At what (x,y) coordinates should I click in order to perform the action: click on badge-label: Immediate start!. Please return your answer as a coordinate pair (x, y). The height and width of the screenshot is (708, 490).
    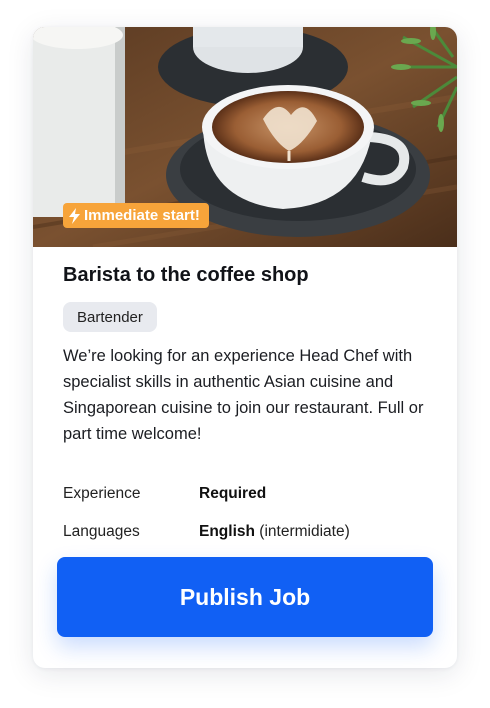
    Looking at the image, I should click on (142, 215).